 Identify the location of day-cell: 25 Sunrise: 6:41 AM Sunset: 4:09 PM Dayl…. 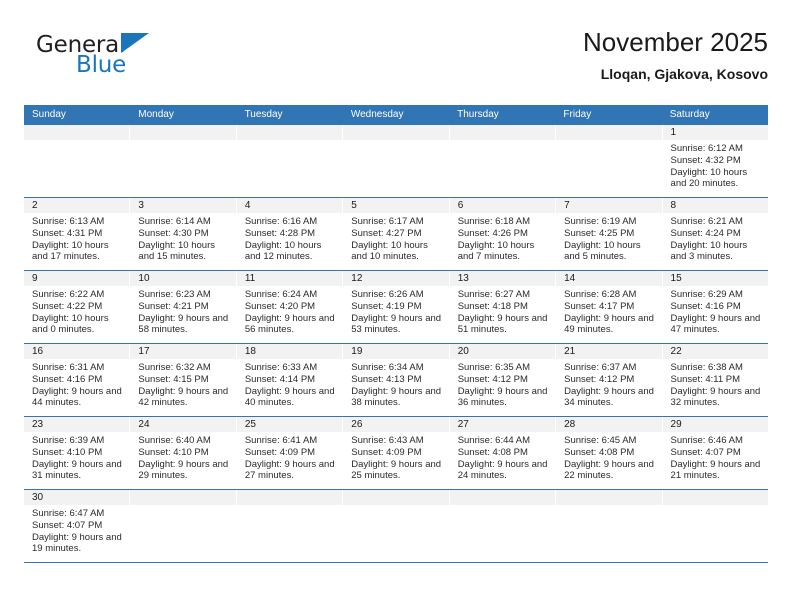
(290, 453).